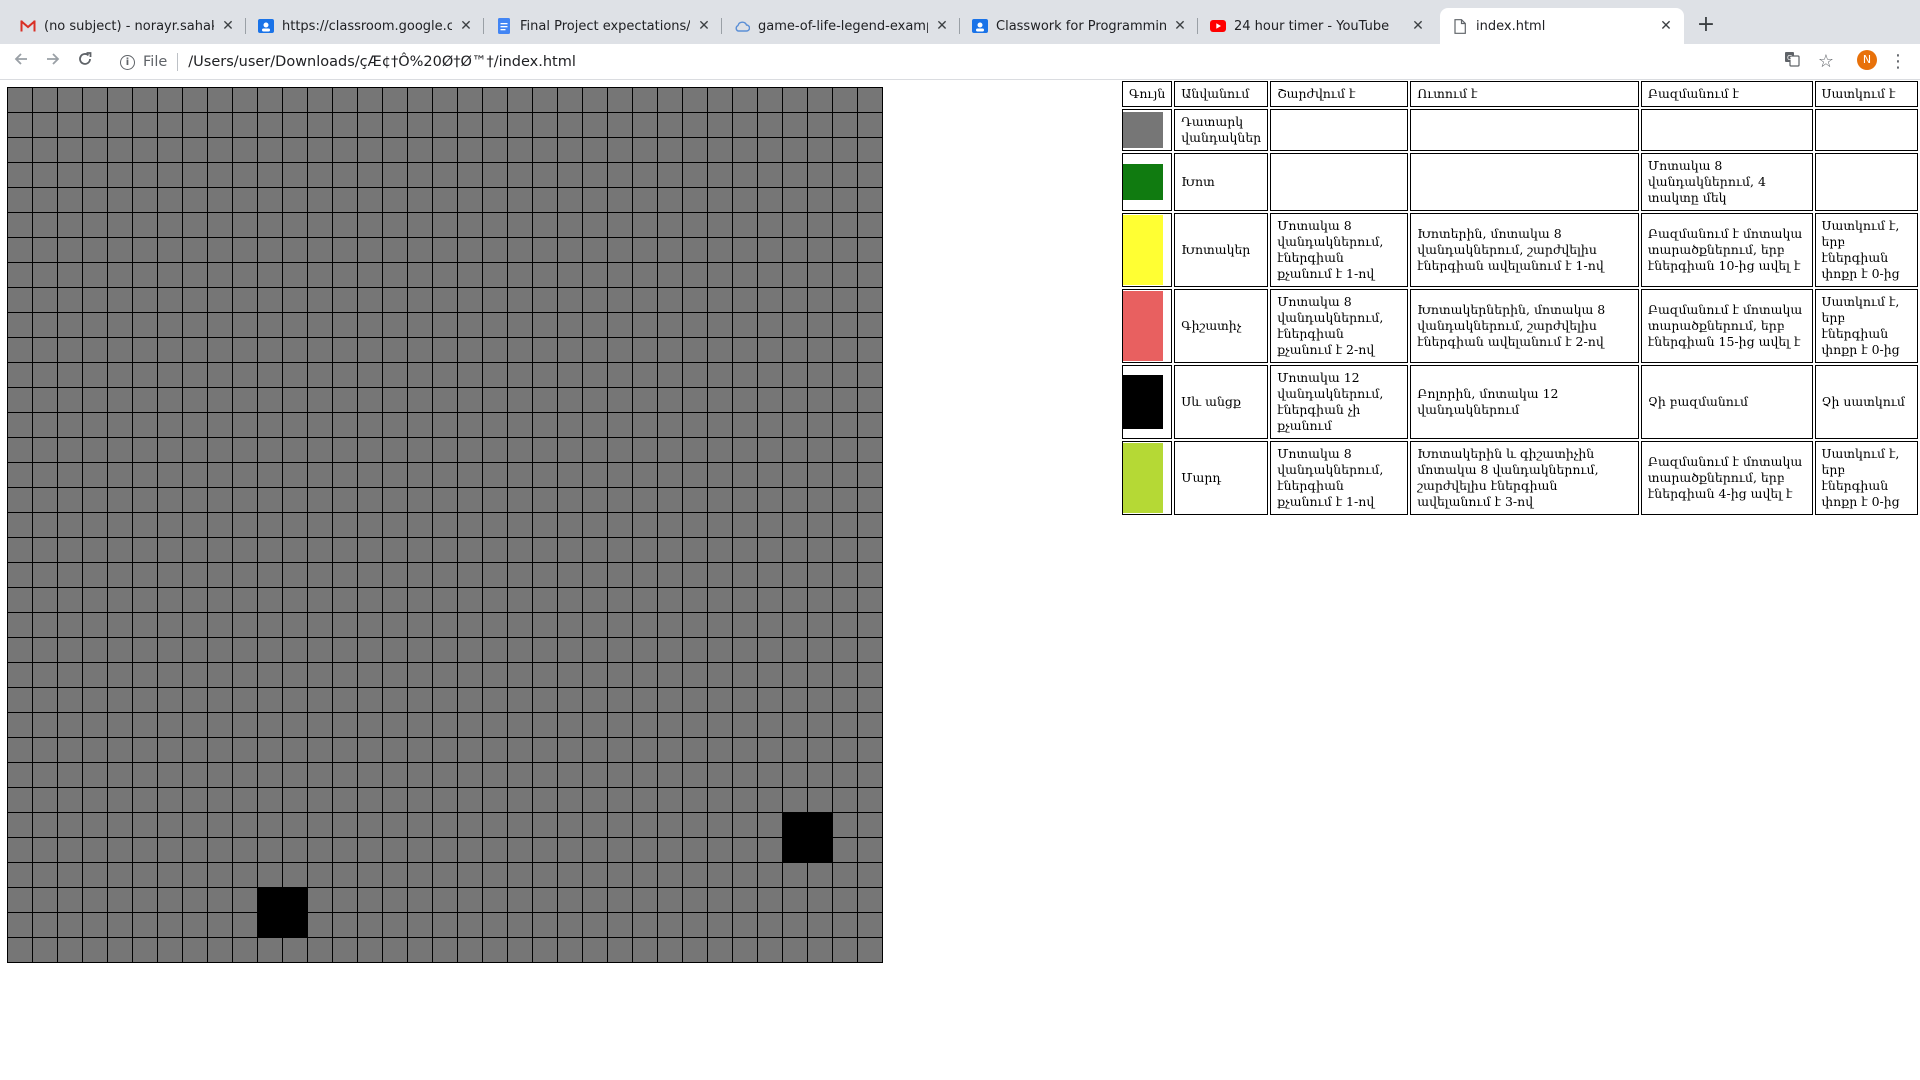 Image resolution: width=1920 pixels, height=1080 pixels. I want to click on profile-avatar: N, so click(1867, 60).